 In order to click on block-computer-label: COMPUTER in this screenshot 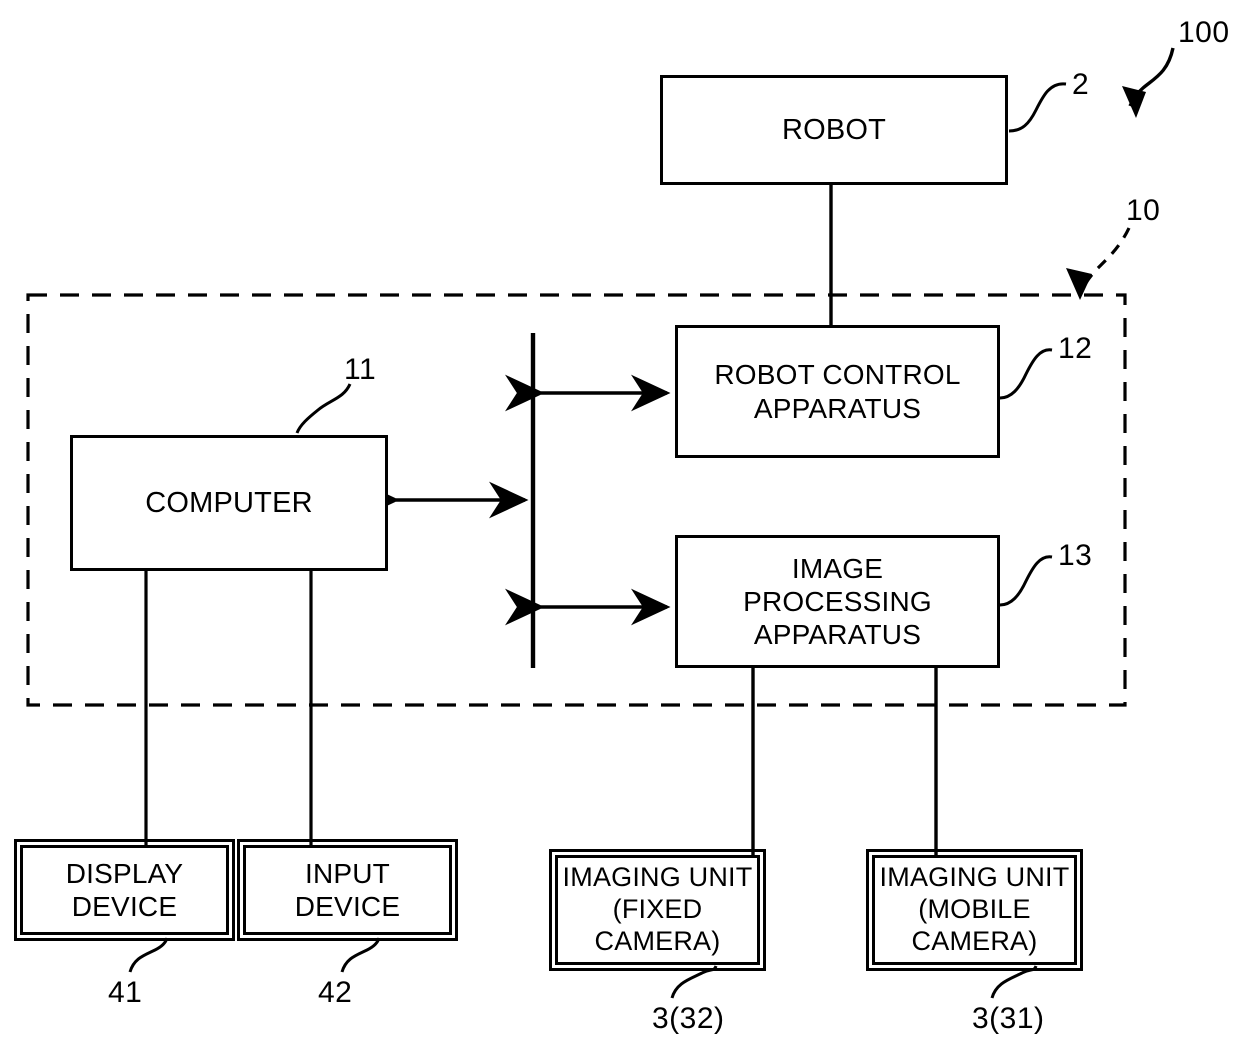, I will do `click(229, 502)`.